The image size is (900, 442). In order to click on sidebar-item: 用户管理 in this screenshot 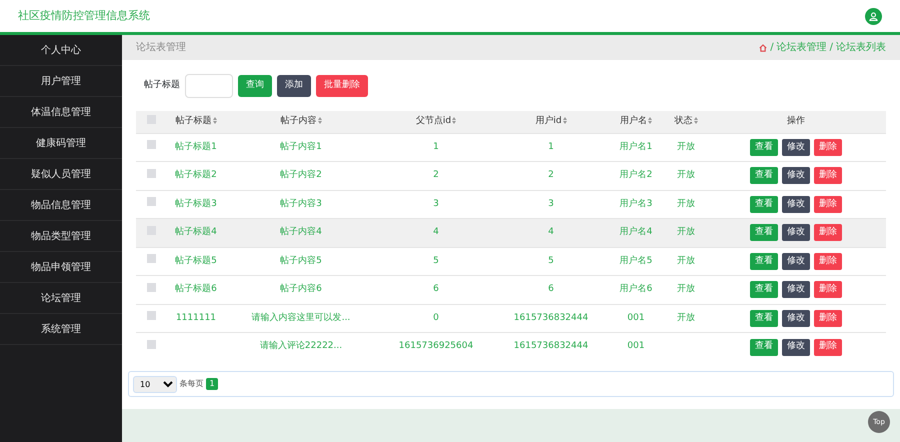, I will do `click(61, 81)`.